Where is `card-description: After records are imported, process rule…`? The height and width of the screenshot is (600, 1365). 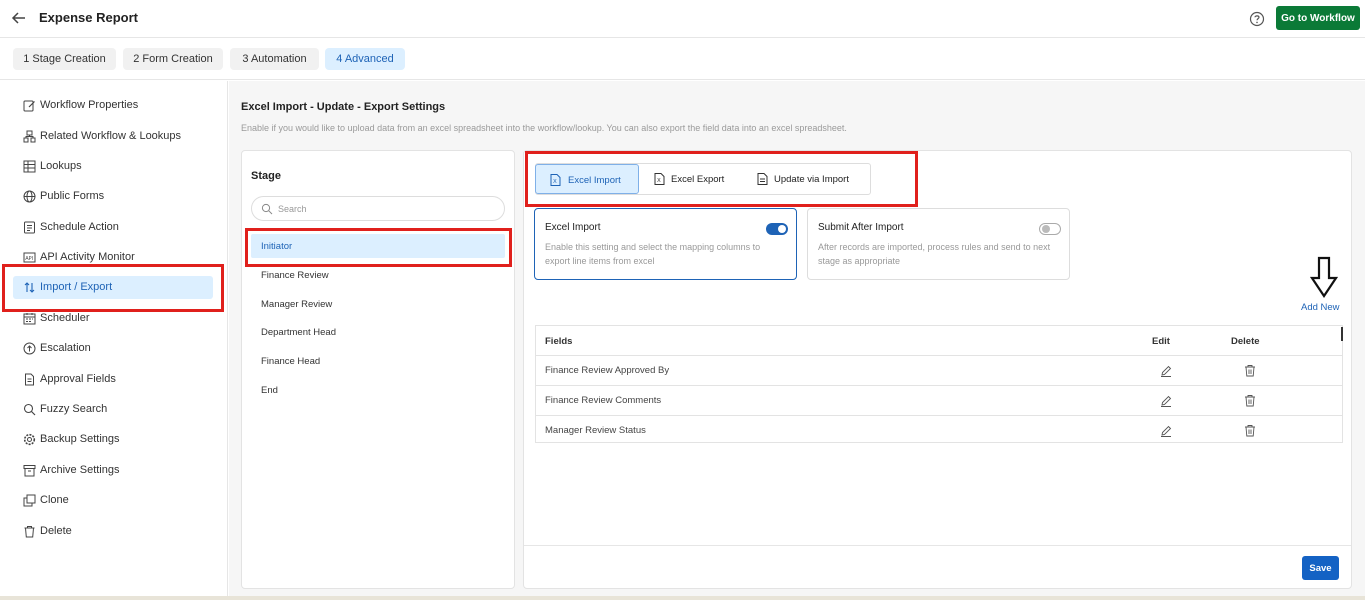 card-description: After records are imported, process rule… is located at coordinates (934, 254).